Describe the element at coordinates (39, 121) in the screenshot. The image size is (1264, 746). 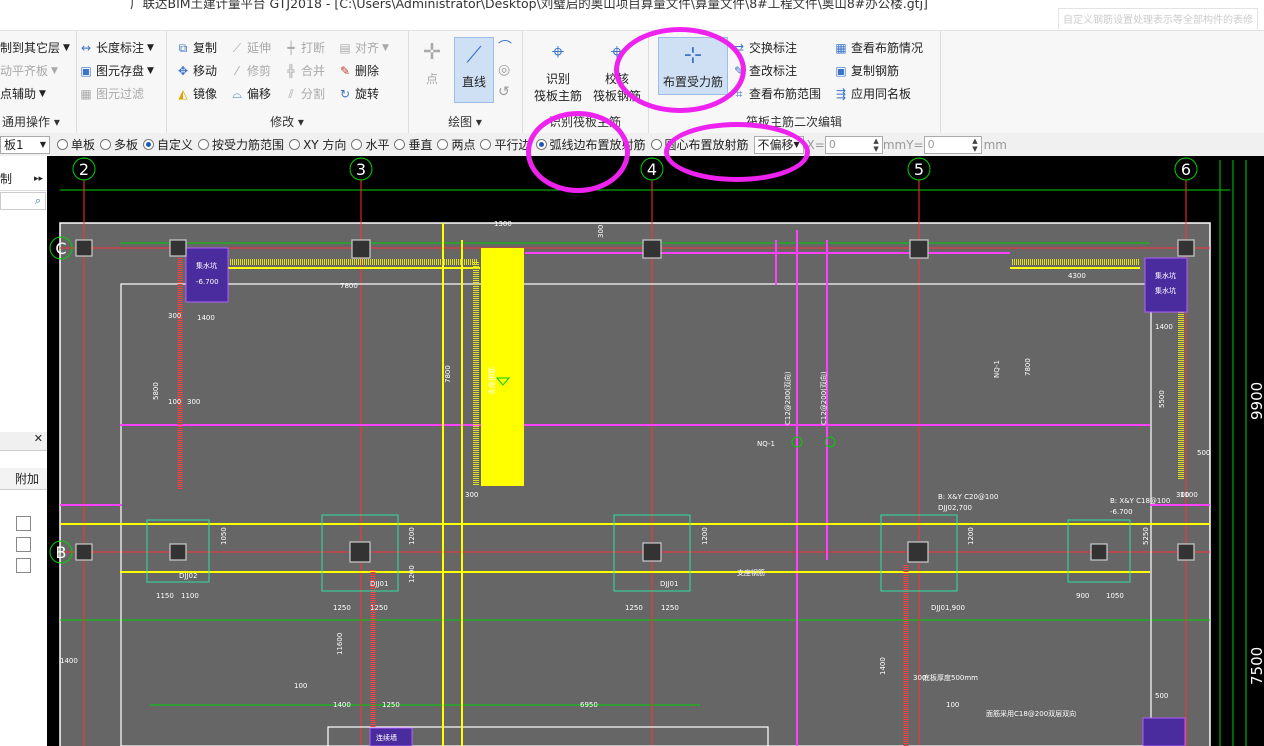
I see `group-label-general: 通用操作 ▾` at that location.